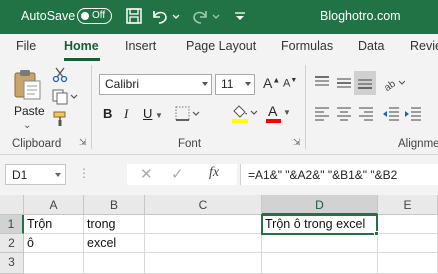 The width and height of the screenshot is (438, 274). Describe the element at coordinates (320, 205) in the screenshot. I see `column-header-d: D` at that location.